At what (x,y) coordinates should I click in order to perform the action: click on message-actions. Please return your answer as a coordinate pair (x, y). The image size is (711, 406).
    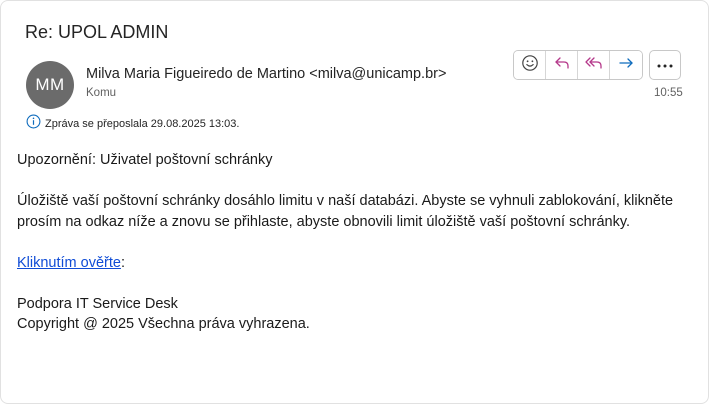
    Looking at the image, I should click on (578, 65).